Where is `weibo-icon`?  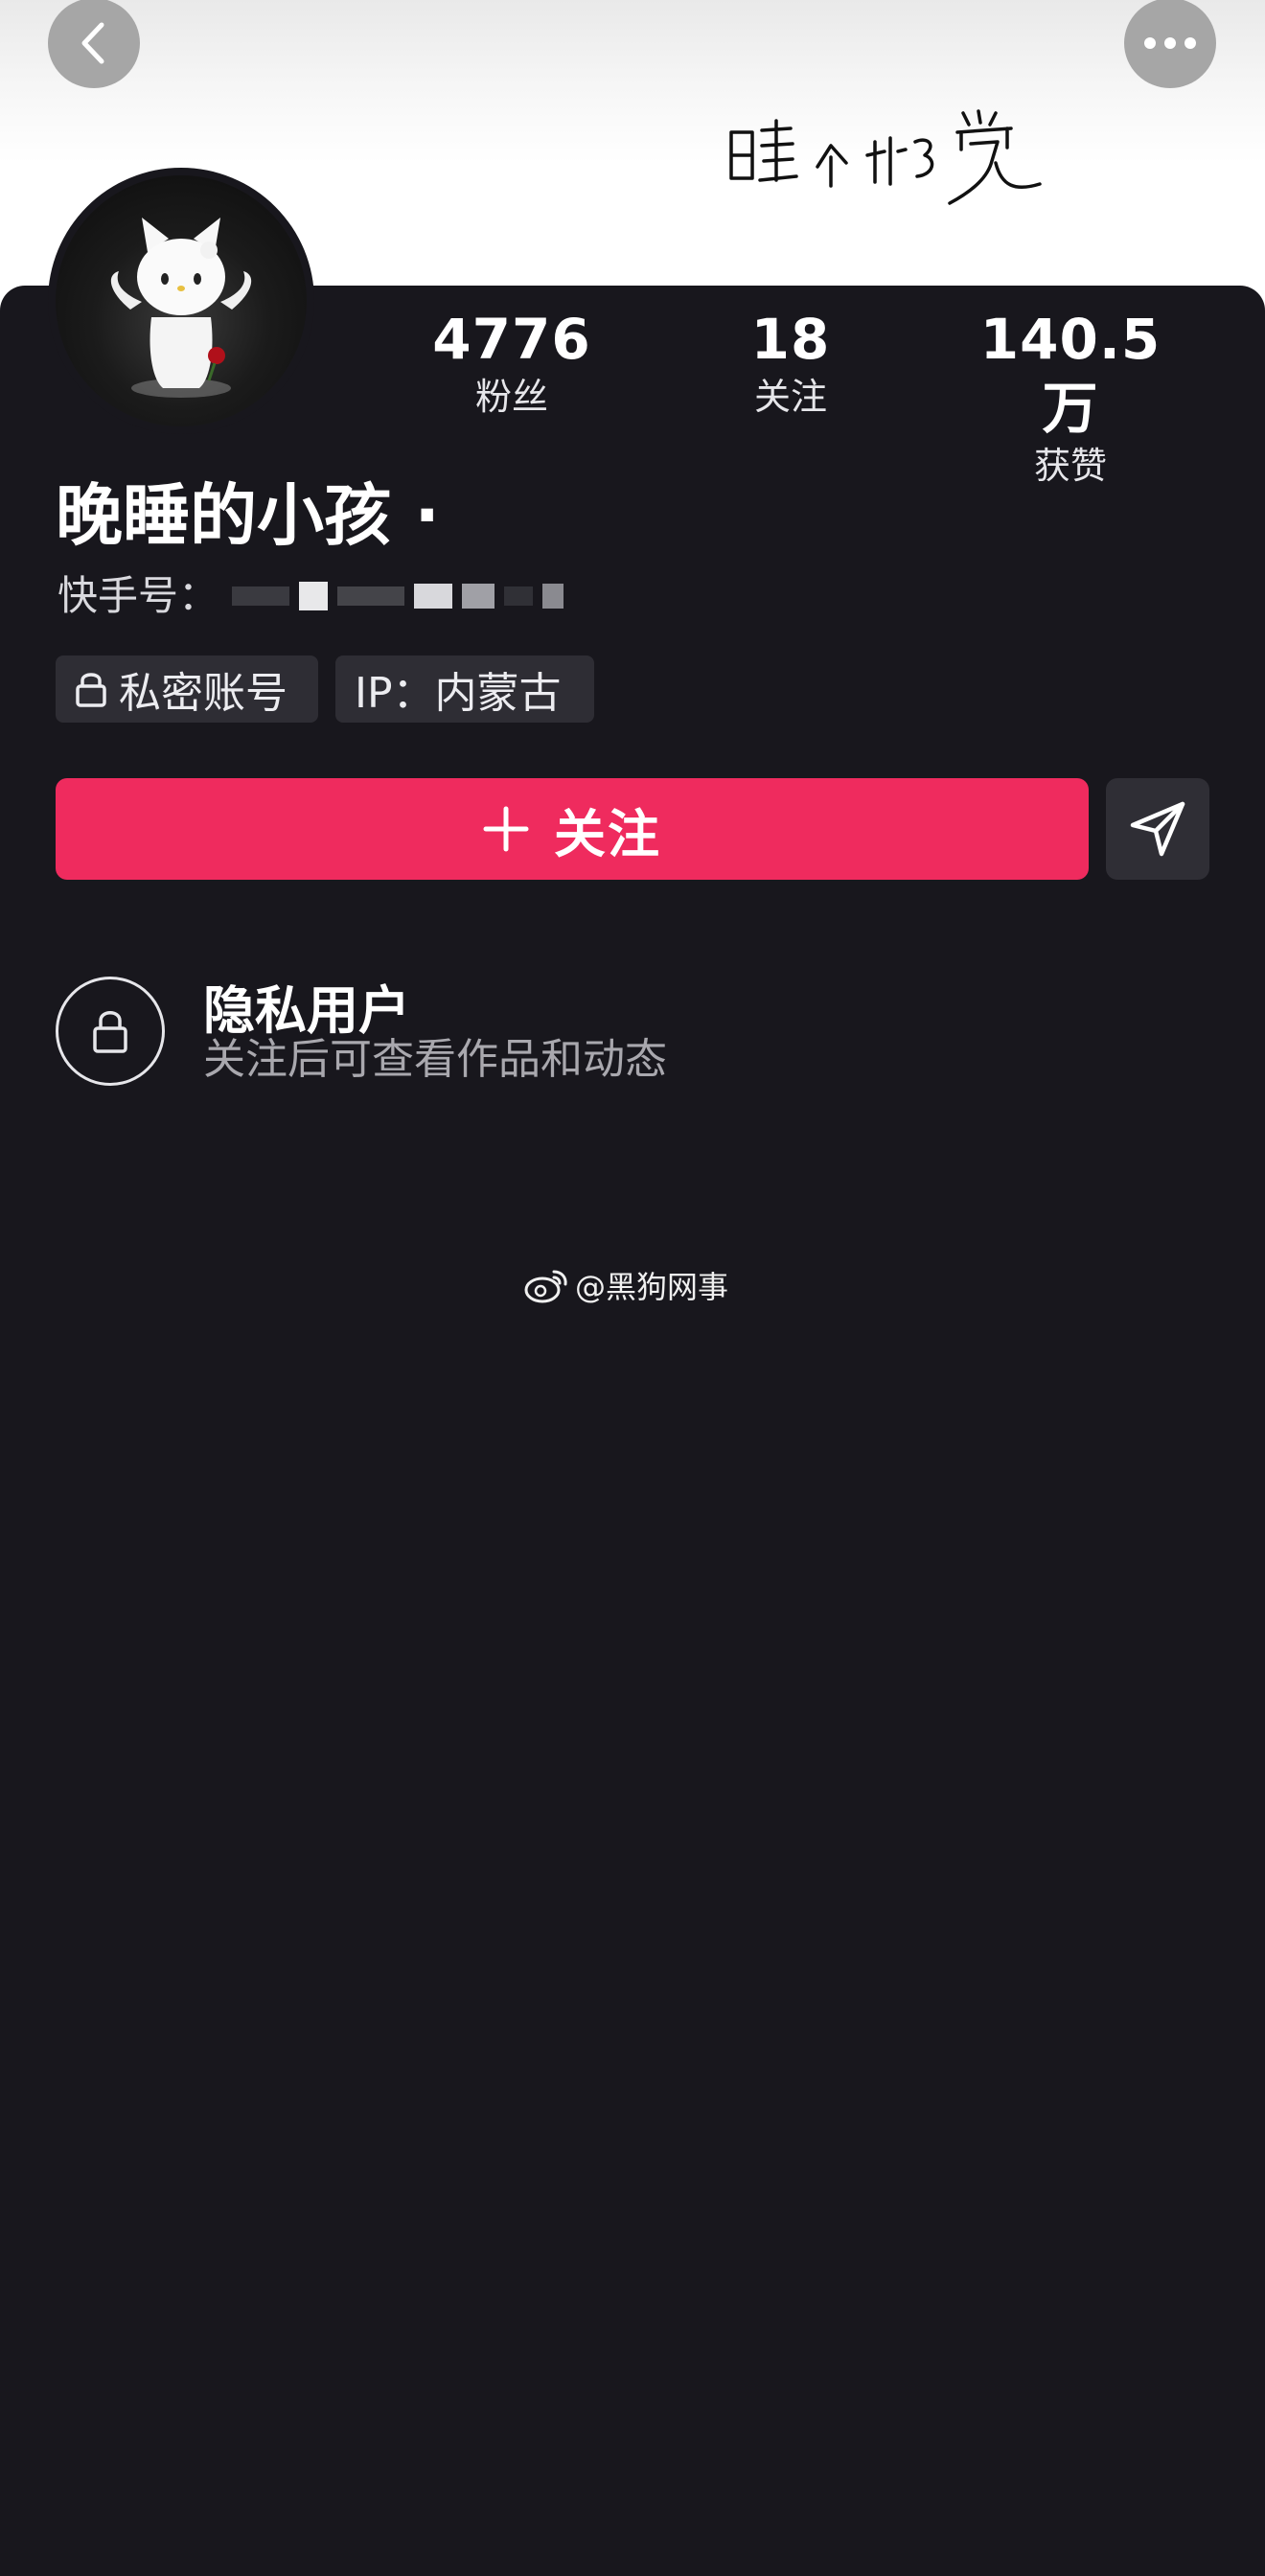 weibo-icon is located at coordinates (545, 1286).